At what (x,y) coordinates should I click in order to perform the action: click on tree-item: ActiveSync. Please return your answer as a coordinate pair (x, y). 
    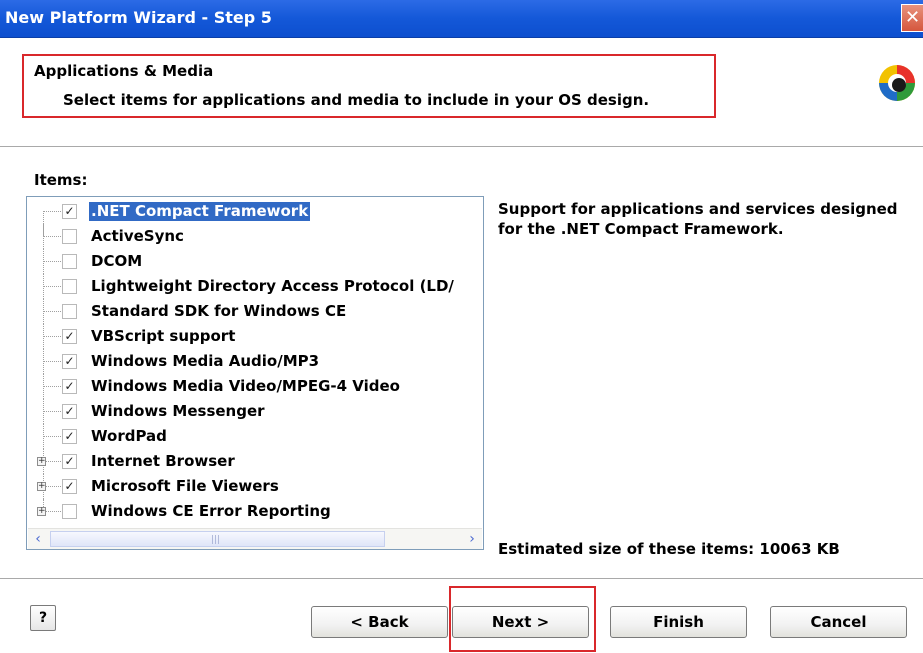
    Looking at the image, I should click on (255, 236).